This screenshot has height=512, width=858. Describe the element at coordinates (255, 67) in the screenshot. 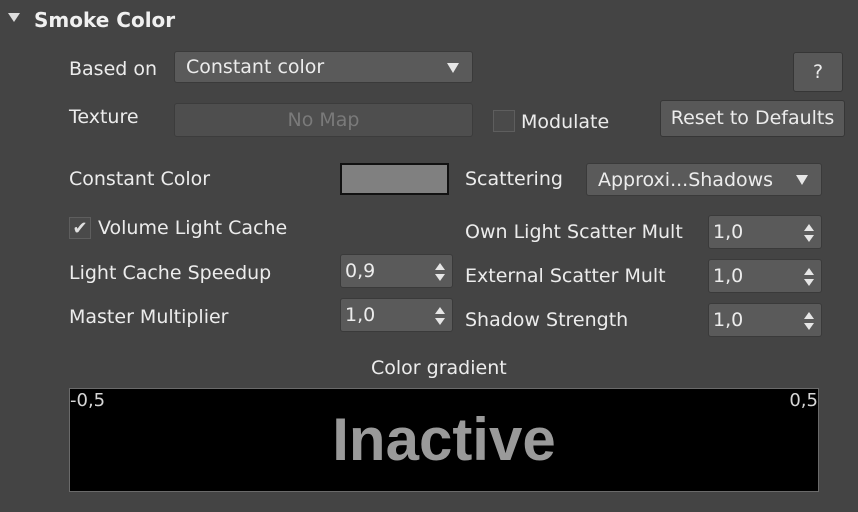

I see `based-on-value: Constant color` at that location.